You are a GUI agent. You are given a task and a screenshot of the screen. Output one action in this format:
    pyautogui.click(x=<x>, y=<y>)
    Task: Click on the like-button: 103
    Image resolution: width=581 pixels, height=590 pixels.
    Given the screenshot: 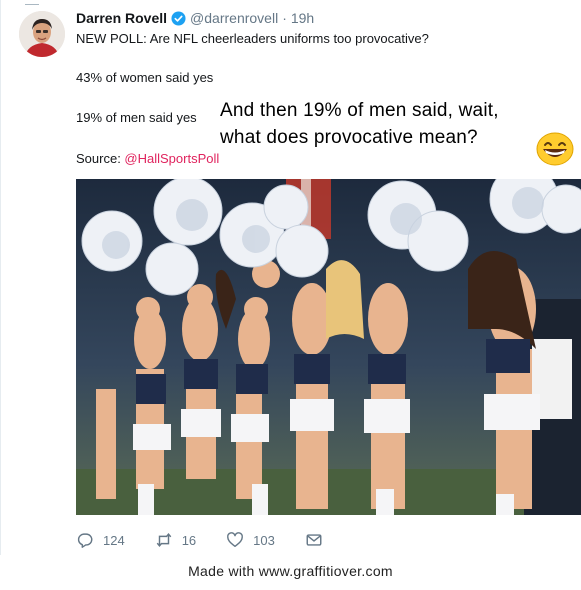 What is the action you would take?
    pyautogui.click(x=250, y=540)
    